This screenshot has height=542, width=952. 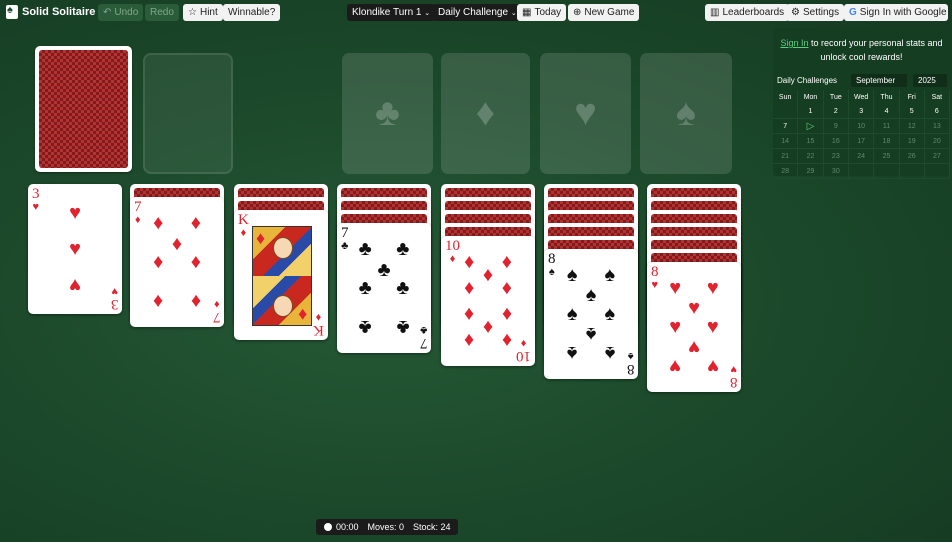 What do you see at coordinates (836, 126) in the screenshot?
I see `calendar-day: 9` at bounding box center [836, 126].